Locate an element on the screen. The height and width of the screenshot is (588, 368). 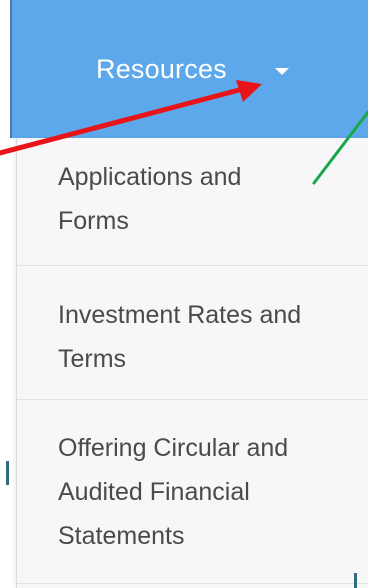
red-arrow-icon is located at coordinates (131, 118).